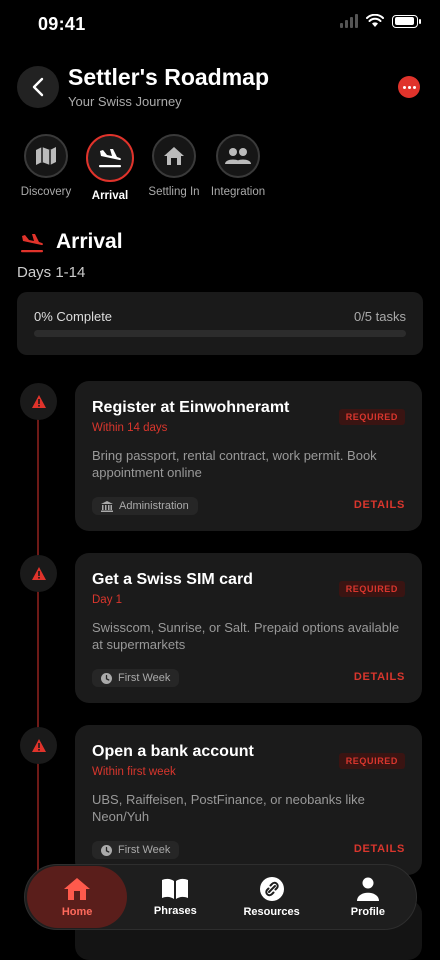  I want to click on signal-icon, so click(349, 21).